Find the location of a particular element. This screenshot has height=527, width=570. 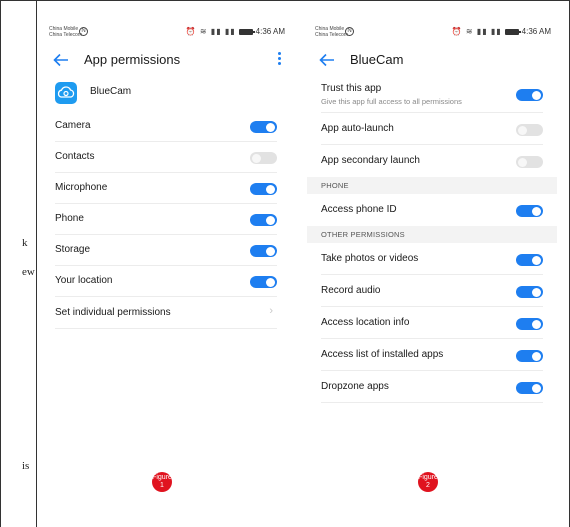

location-toggle is located at coordinates (263, 282).